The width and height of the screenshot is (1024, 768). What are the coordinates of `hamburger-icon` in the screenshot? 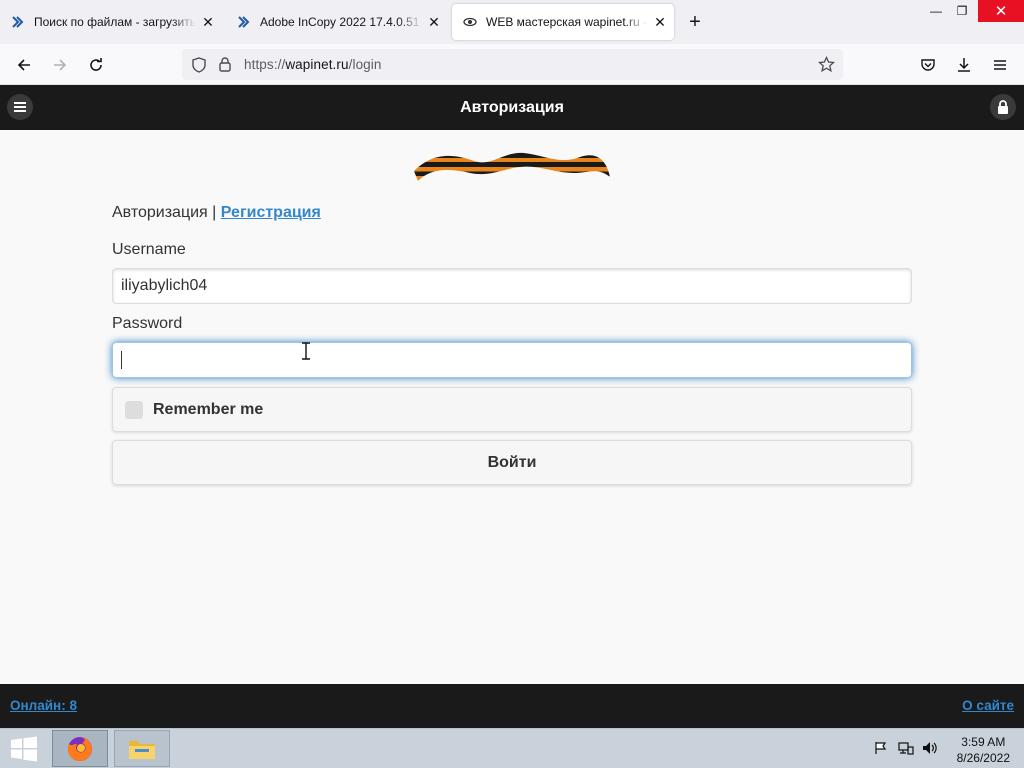 It's located at (1000, 65).